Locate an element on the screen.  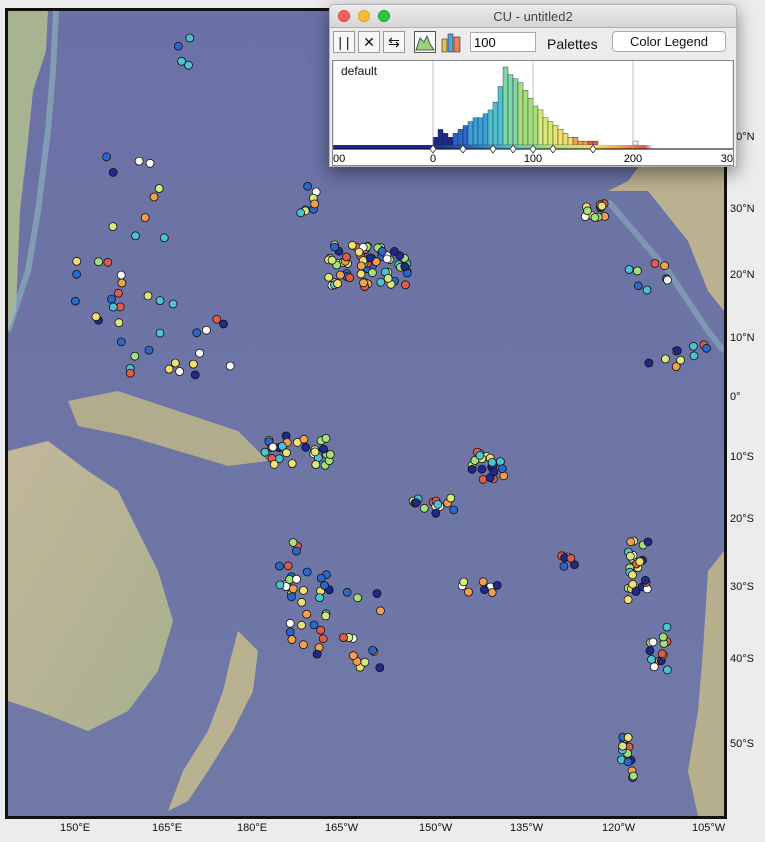
latitude-tick-label: 30°S is located at coordinates (742, 587).